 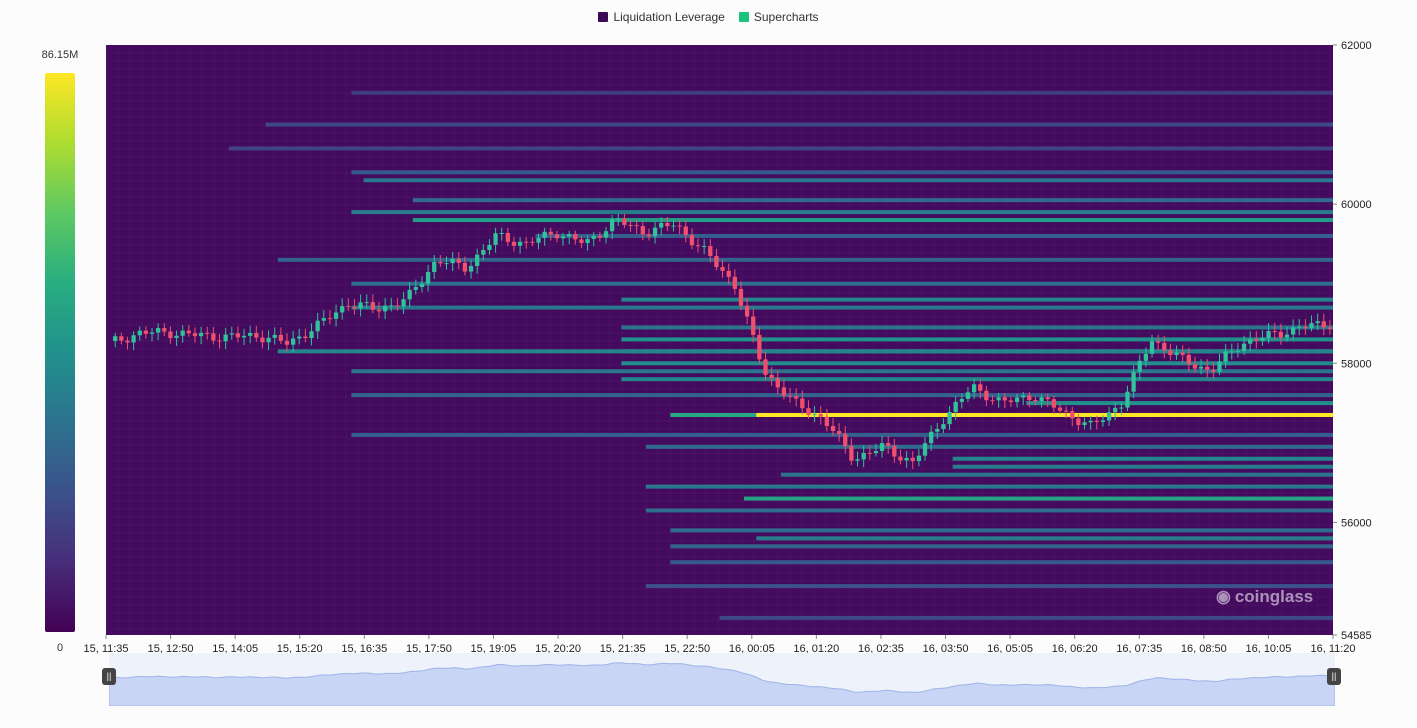 I want to click on y-tick-label: 58000, so click(x=1356, y=364).